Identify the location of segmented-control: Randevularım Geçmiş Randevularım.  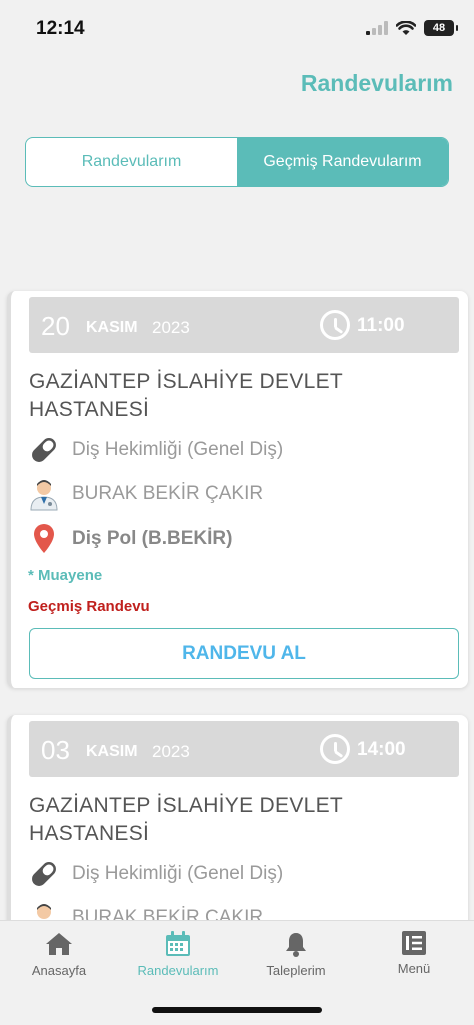
(237, 162).